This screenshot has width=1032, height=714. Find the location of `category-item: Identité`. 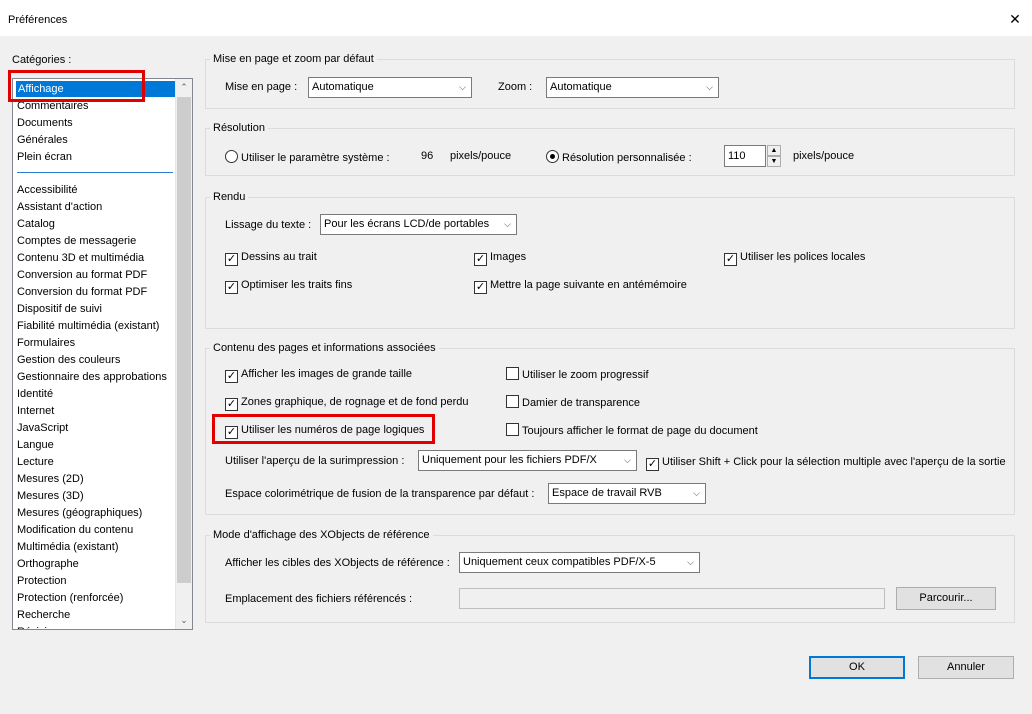

category-item: Identité is located at coordinates (35, 394).